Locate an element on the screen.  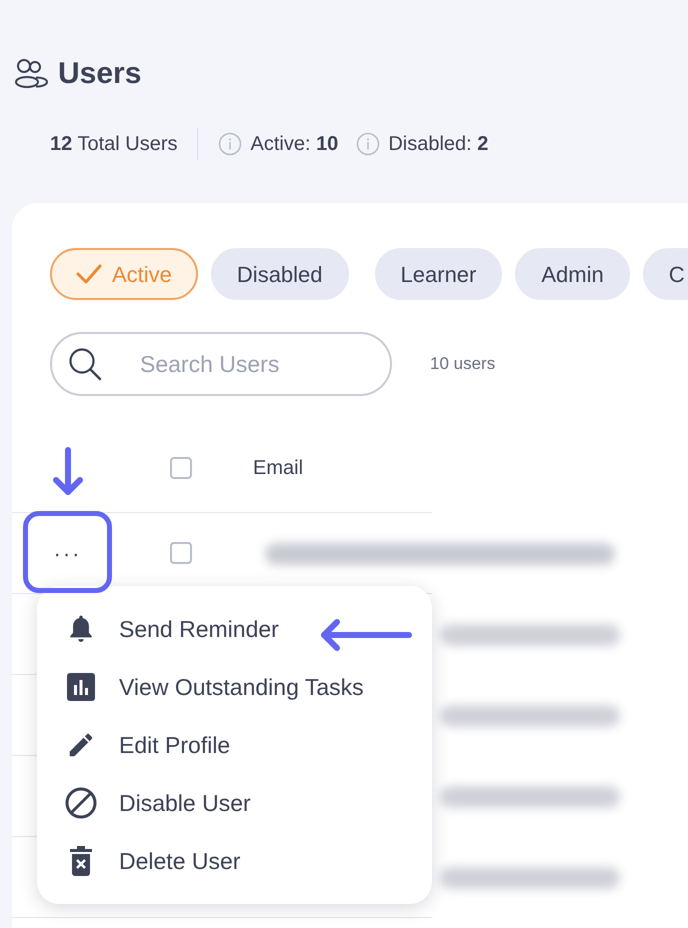
menu-item: Send Reminder is located at coordinates (234, 629).